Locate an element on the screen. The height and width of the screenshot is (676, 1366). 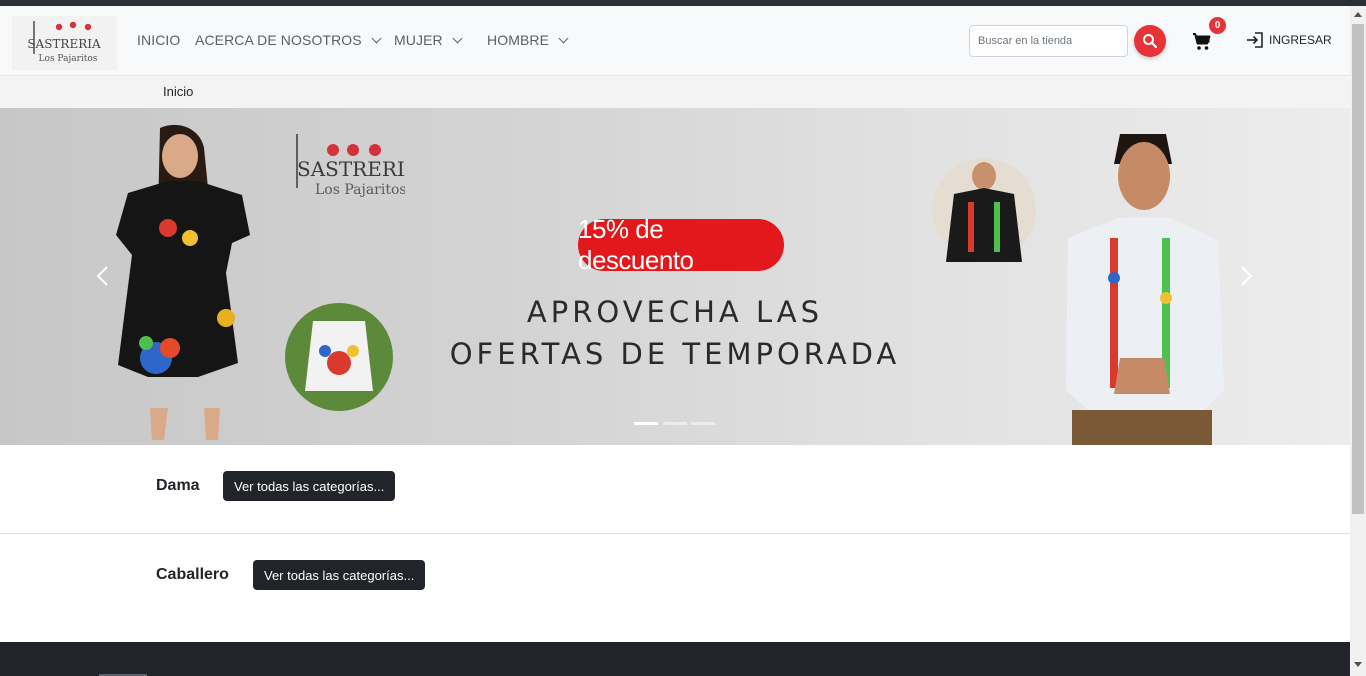
discount-pill: 15% de descuento is located at coordinates (681, 244).